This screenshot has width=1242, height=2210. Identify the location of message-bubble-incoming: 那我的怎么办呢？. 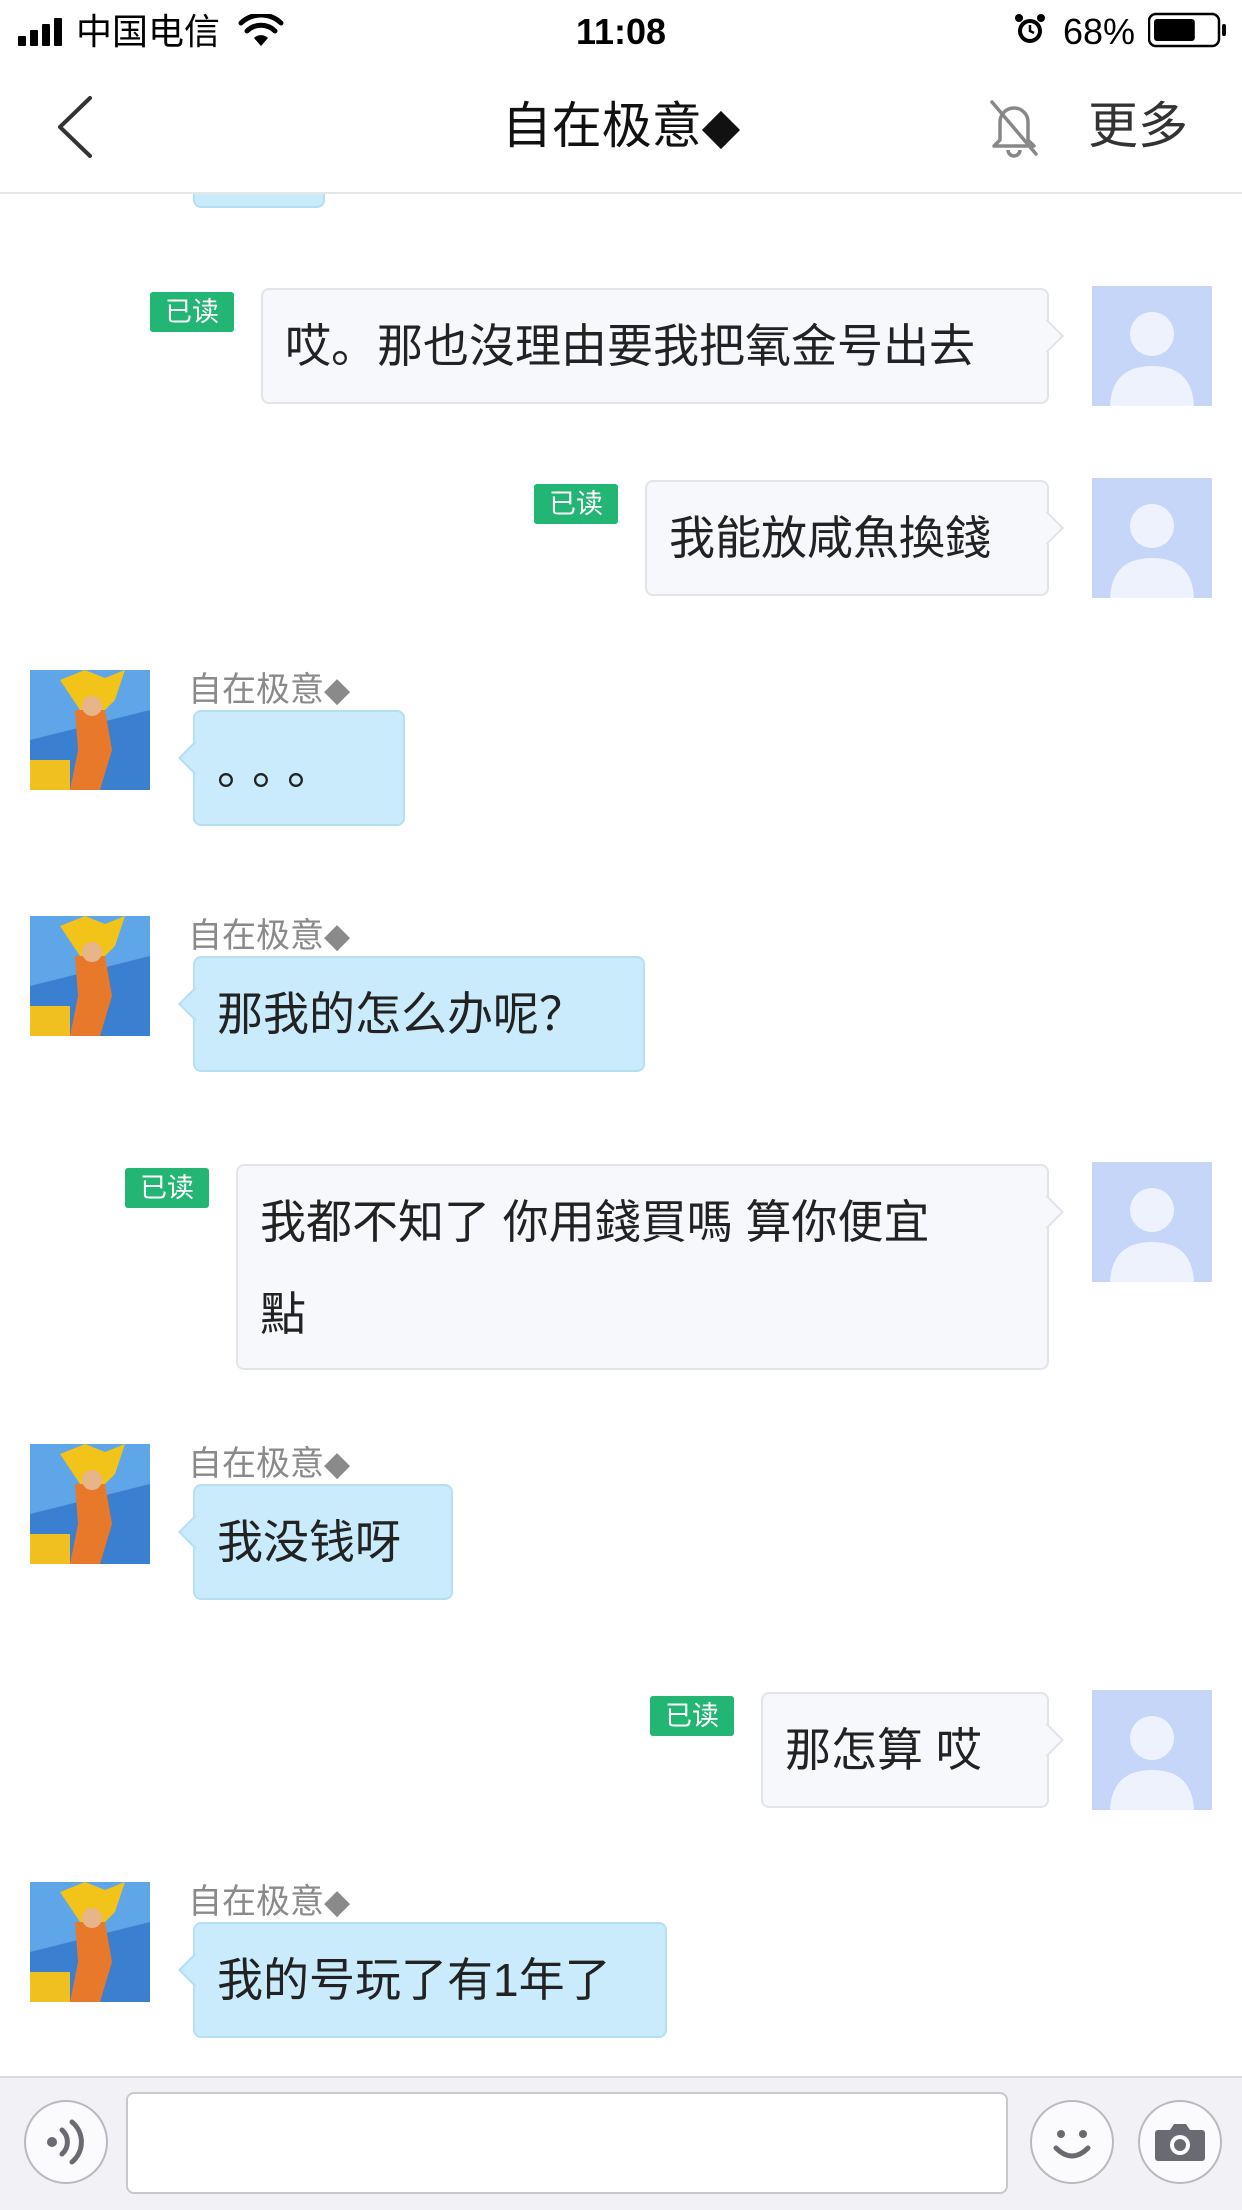
(411, 1014).